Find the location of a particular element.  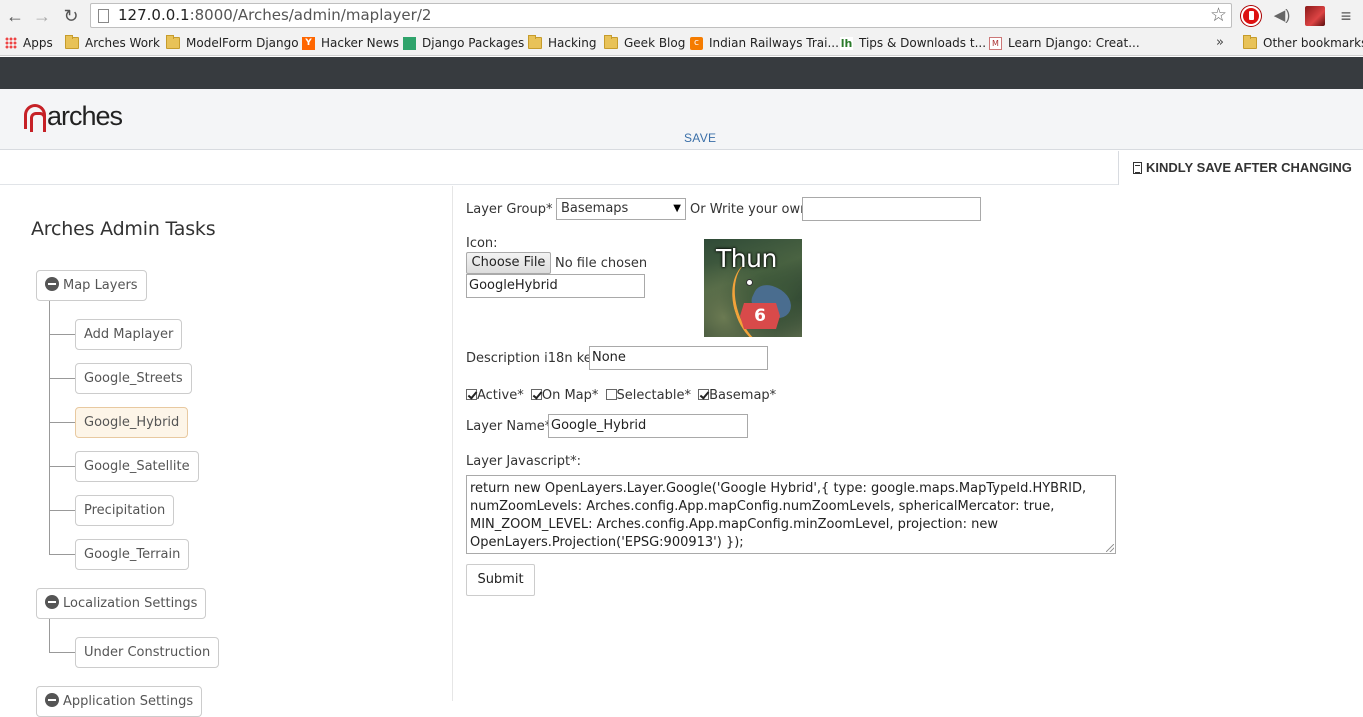

on-map-checkbox-item: On Map* is located at coordinates (564, 395).